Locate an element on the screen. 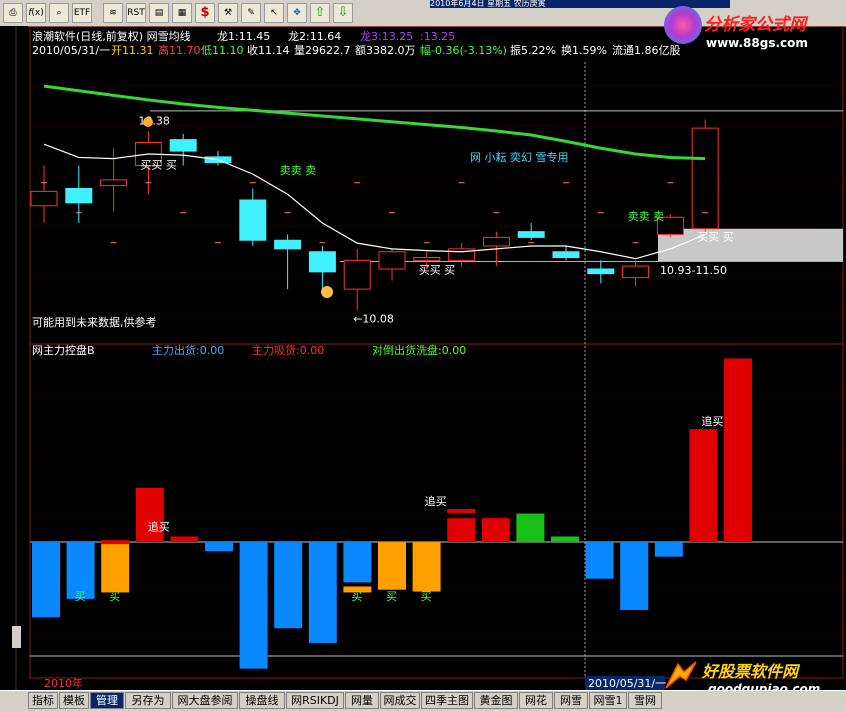 Image resolution: width=846 pixels, height=711 pixels. tab-7: 网量 is located at coordinates (362, 700).